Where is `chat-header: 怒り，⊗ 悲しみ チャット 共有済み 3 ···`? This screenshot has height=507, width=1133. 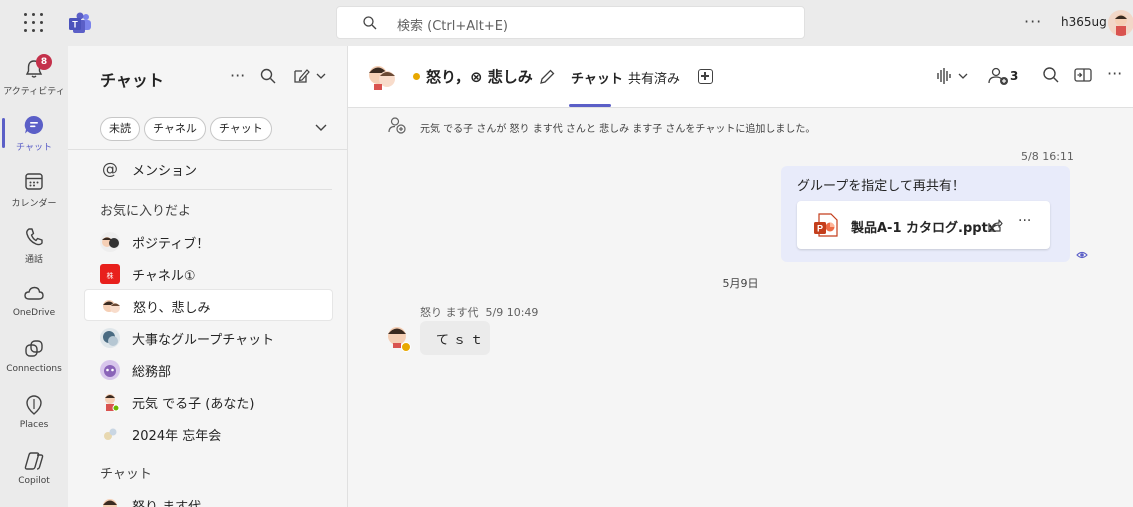
chat-header: 怒り，⊗ 悲しみ チャット 共有済み 3 ··· is located at coordinates (740, 77).